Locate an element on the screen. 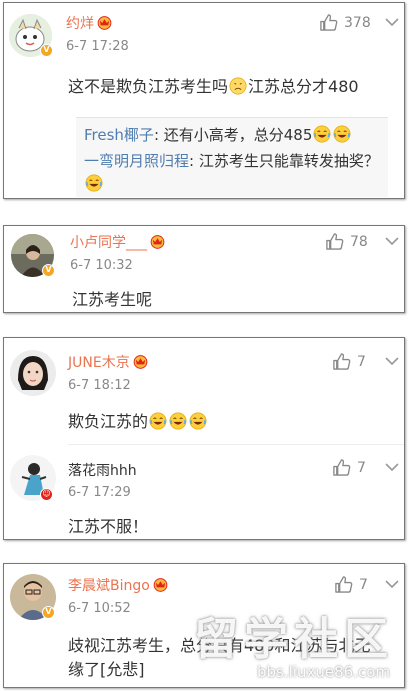 This screenshot has width=409, height=691. username-text: 落花雨hhh is located at coordinates (102, 471).